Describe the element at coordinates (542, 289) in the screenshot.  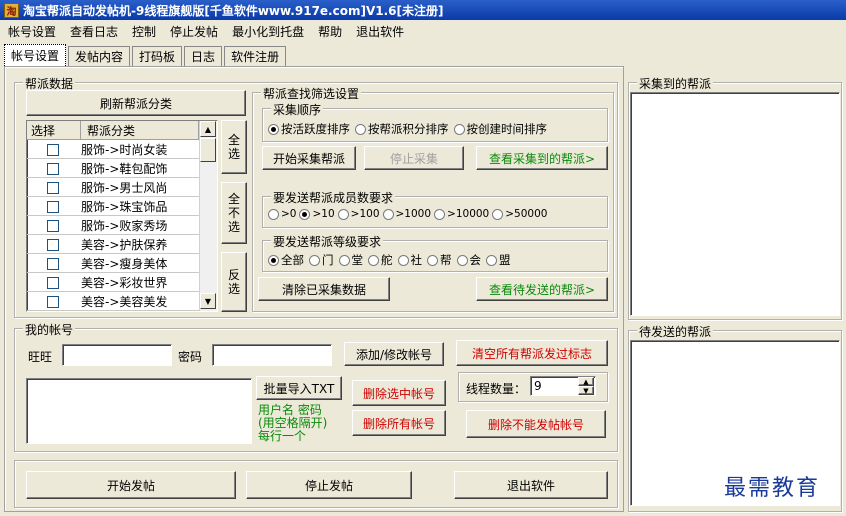
I see `view-pending-button: 查看待发送的帮派>` at that location.